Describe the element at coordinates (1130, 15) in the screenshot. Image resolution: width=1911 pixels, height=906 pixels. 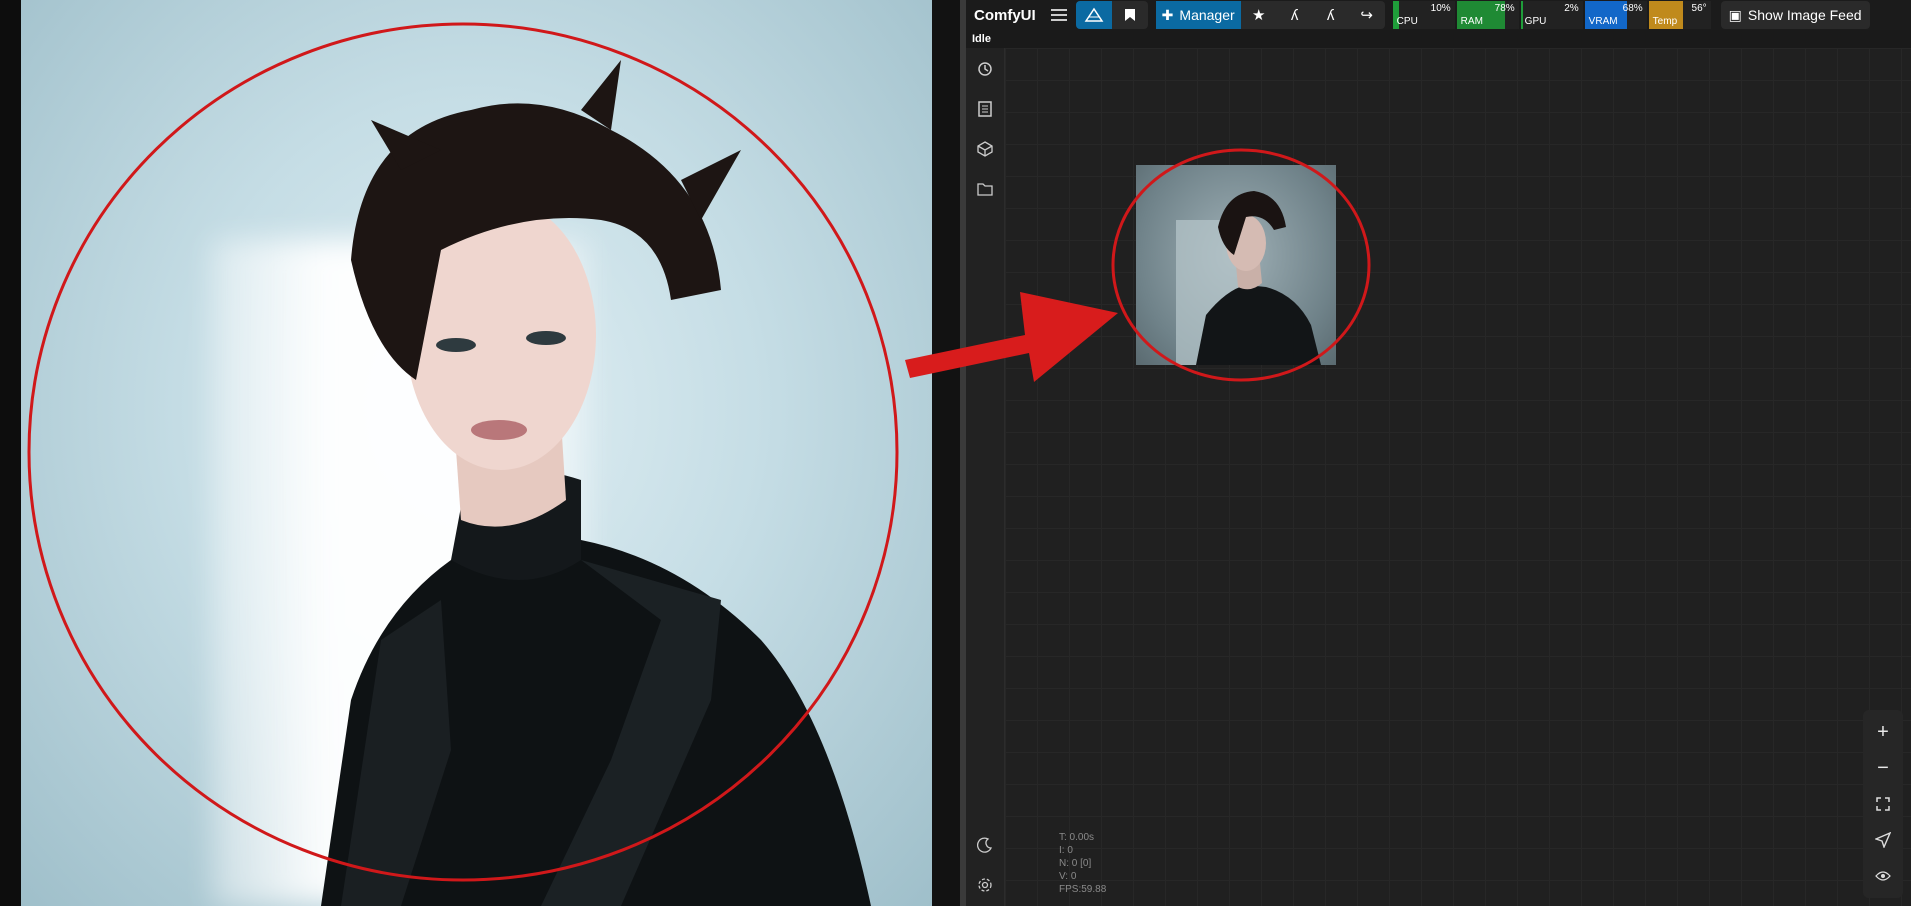
I see `bookmark-icon` at that location.